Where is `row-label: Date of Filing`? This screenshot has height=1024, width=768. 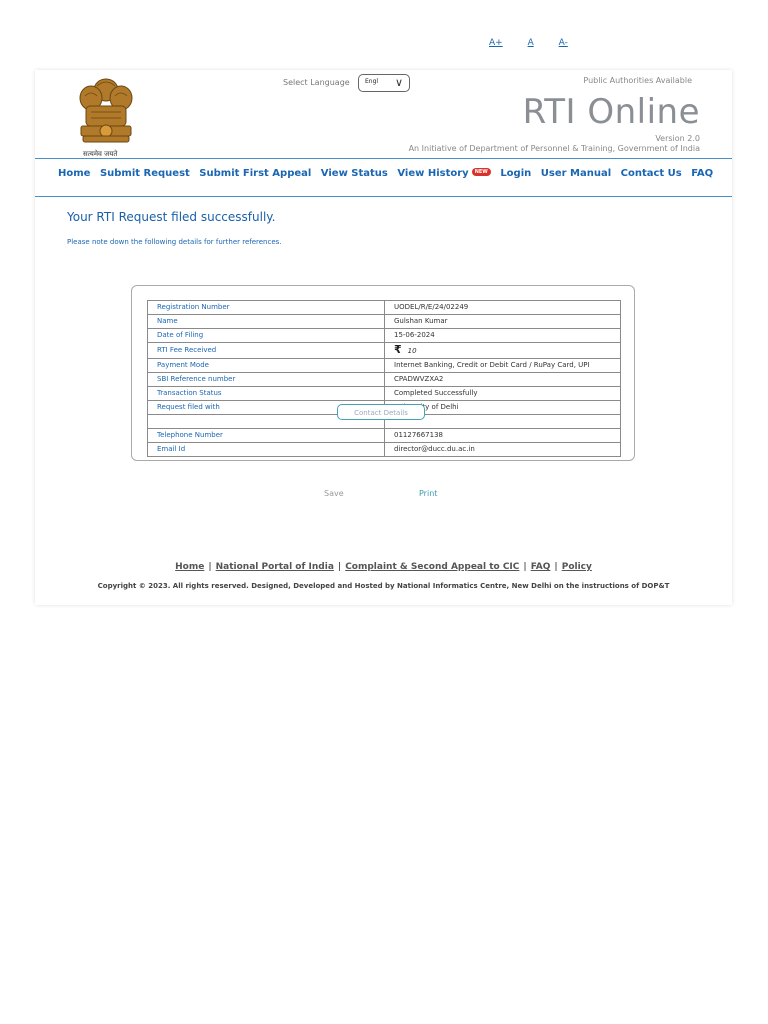
row-label: Date of Filing is located at coordinates (266, 335).